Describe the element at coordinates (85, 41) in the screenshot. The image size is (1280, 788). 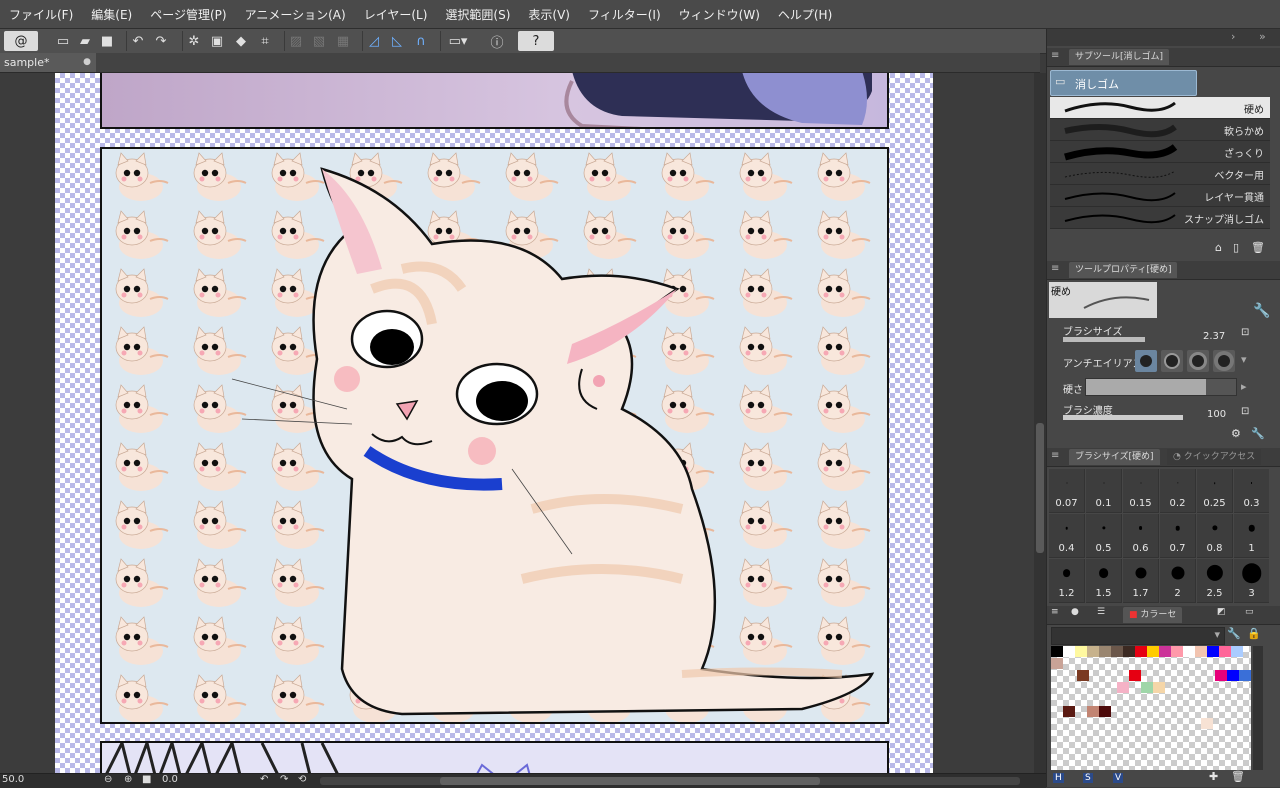
I see `open-folder-button: ▰` at that location.